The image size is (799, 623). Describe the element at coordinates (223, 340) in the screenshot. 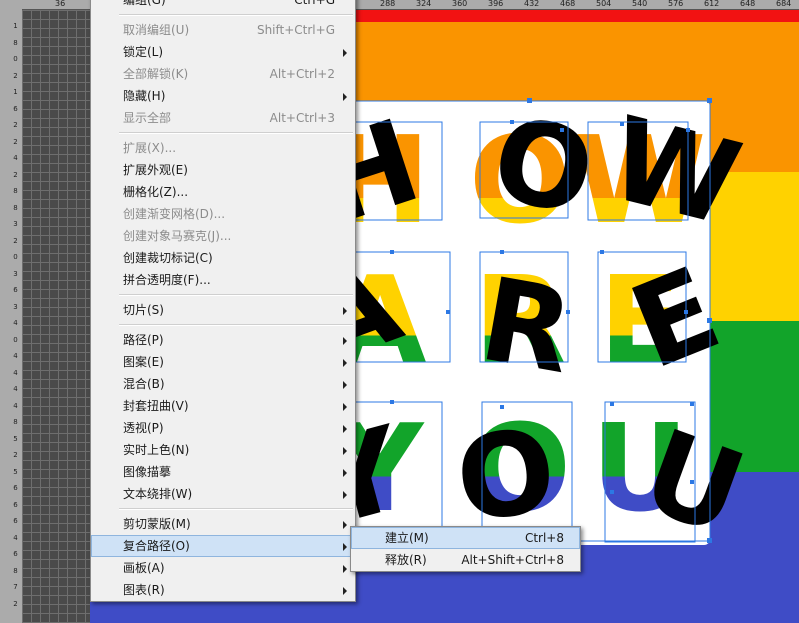

I see `menu-item-14: 路径(P)` at that location.